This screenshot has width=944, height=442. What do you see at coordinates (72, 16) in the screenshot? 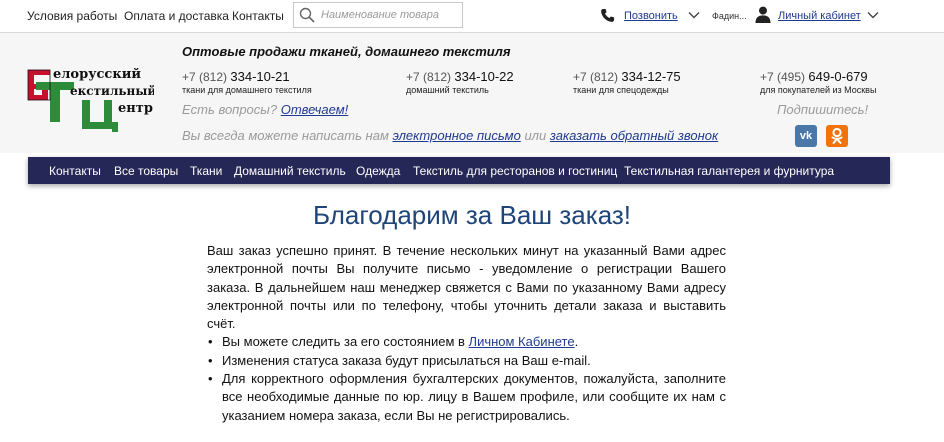
I see `link-work-terms: Условия работы` at bounding box center [72, 16].